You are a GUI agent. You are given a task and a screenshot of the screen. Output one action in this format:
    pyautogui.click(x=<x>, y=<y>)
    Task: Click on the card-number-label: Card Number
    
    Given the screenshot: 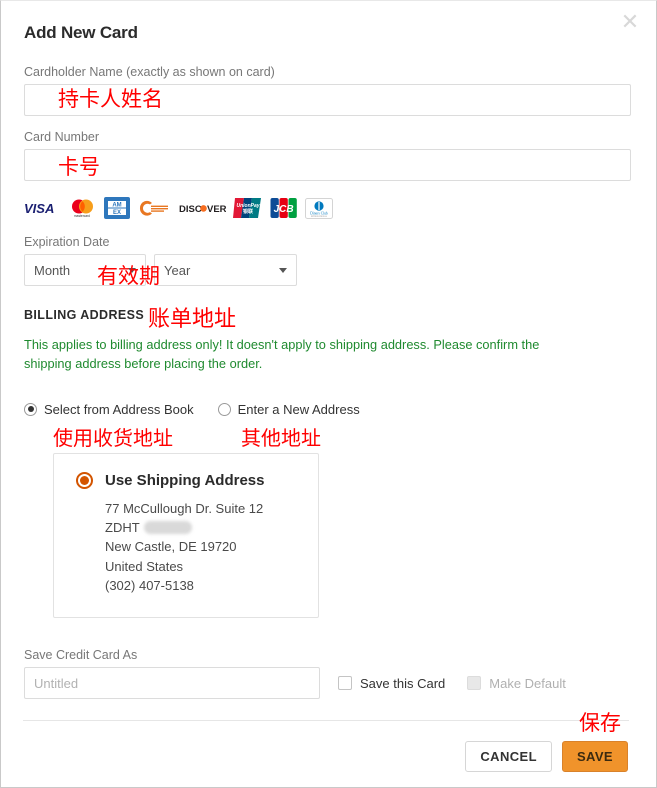 What is the action you would take?
    pyautogui.click(x=62, y=137)
    